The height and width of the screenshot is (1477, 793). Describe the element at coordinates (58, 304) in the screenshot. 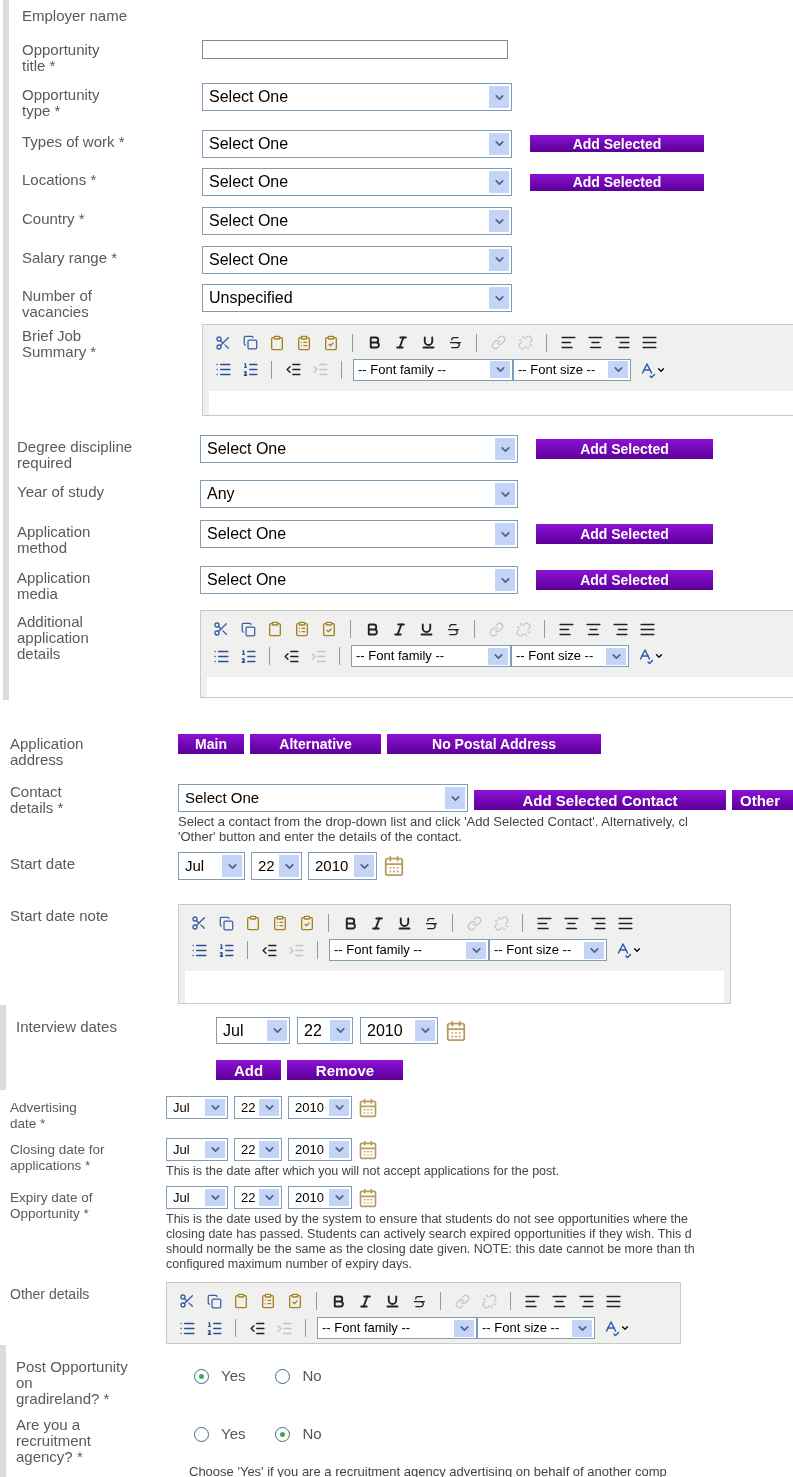

I see `field-label: Number of vacancies` at that location.